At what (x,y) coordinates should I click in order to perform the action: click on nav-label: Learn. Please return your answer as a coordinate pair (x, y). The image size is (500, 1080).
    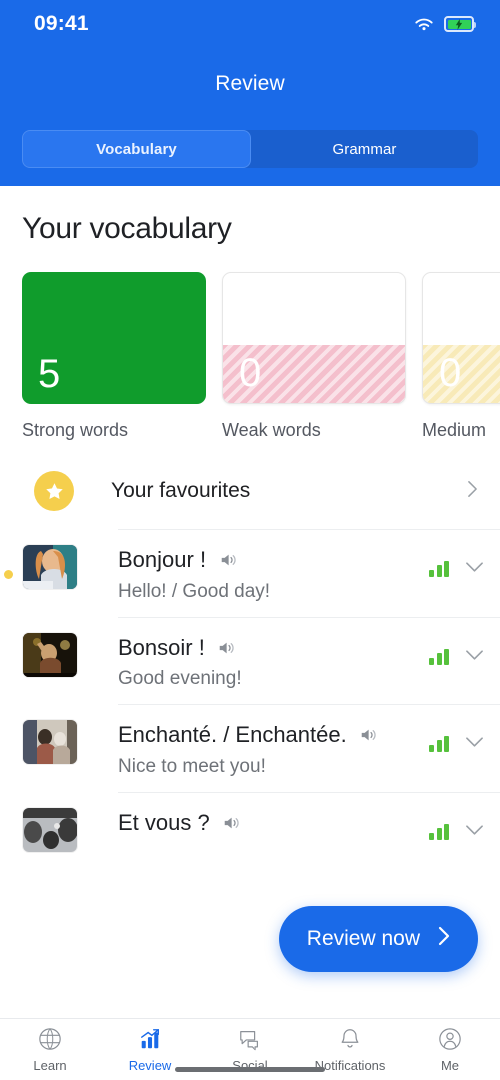
    Looking at the image, I should click on (50, 1065).